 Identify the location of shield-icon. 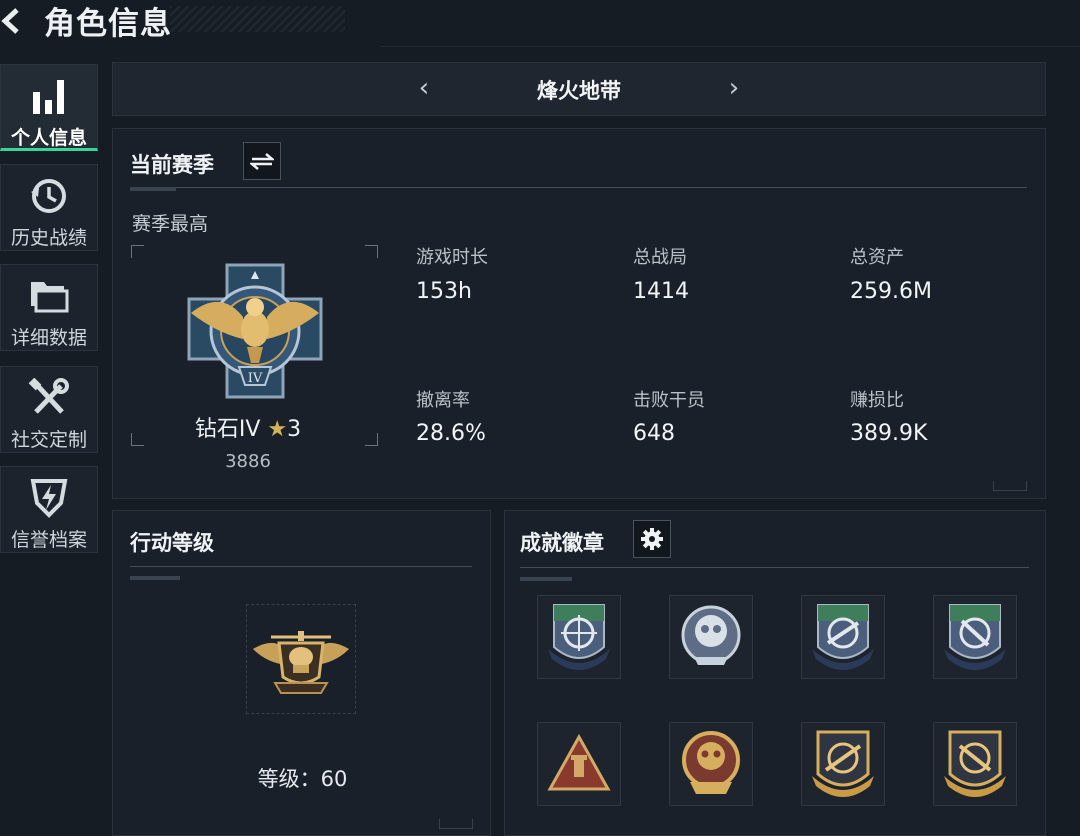
(49, 498).